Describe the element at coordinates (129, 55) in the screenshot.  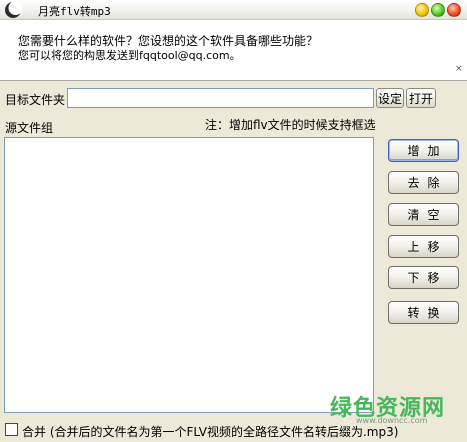
I see `info-contact: 您可以将您的构思发送到fqqtool@qq.com。` at that location.